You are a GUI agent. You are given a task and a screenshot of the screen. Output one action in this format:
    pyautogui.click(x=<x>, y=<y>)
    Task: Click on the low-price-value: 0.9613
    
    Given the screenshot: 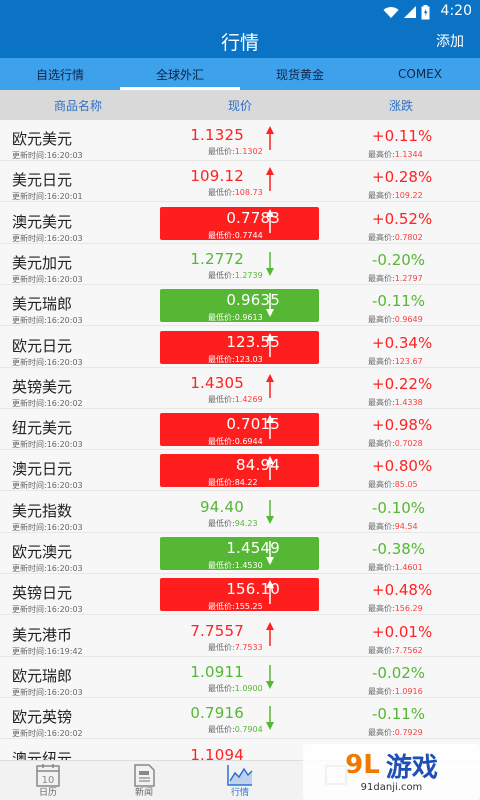 What is the action you would take?
    pyautogui.click(x=248, y=318)
    